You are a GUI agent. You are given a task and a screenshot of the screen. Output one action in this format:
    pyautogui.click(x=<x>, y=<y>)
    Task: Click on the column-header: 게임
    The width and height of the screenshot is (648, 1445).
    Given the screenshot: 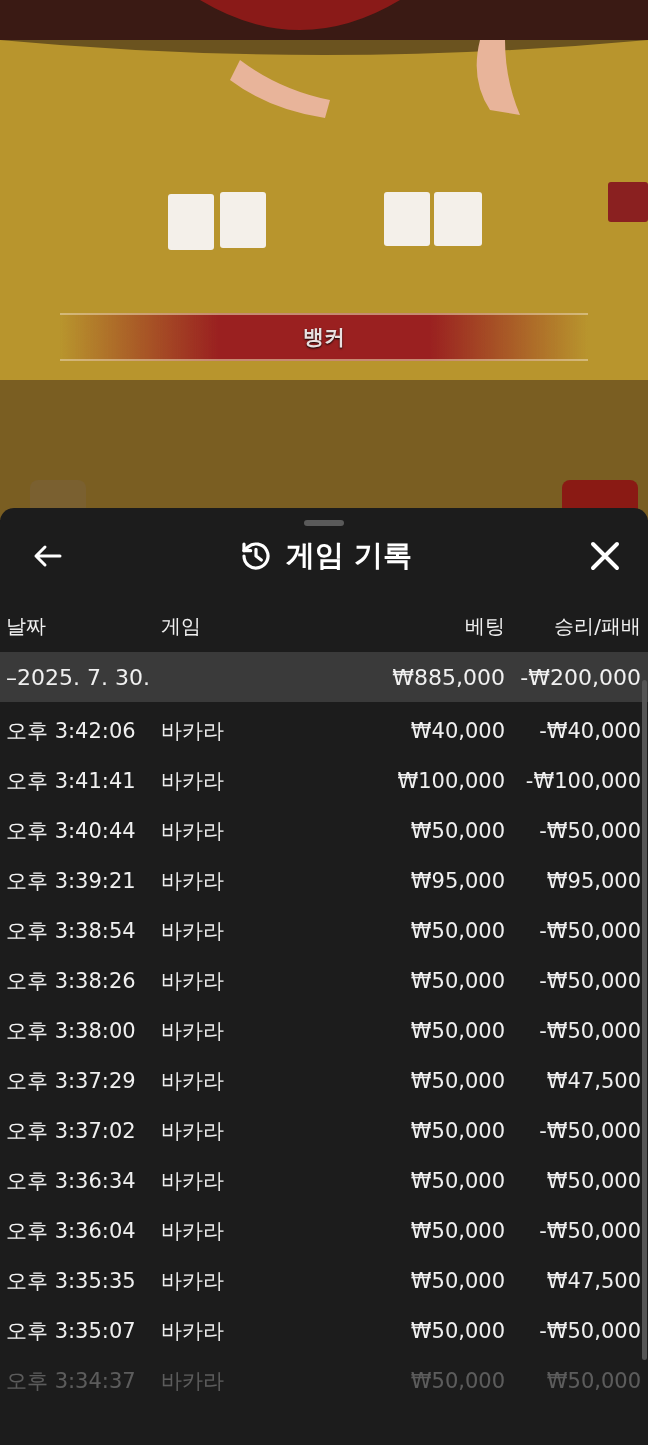 What is the action you would take?
    pyautogui.click(x=181, y=626)
    